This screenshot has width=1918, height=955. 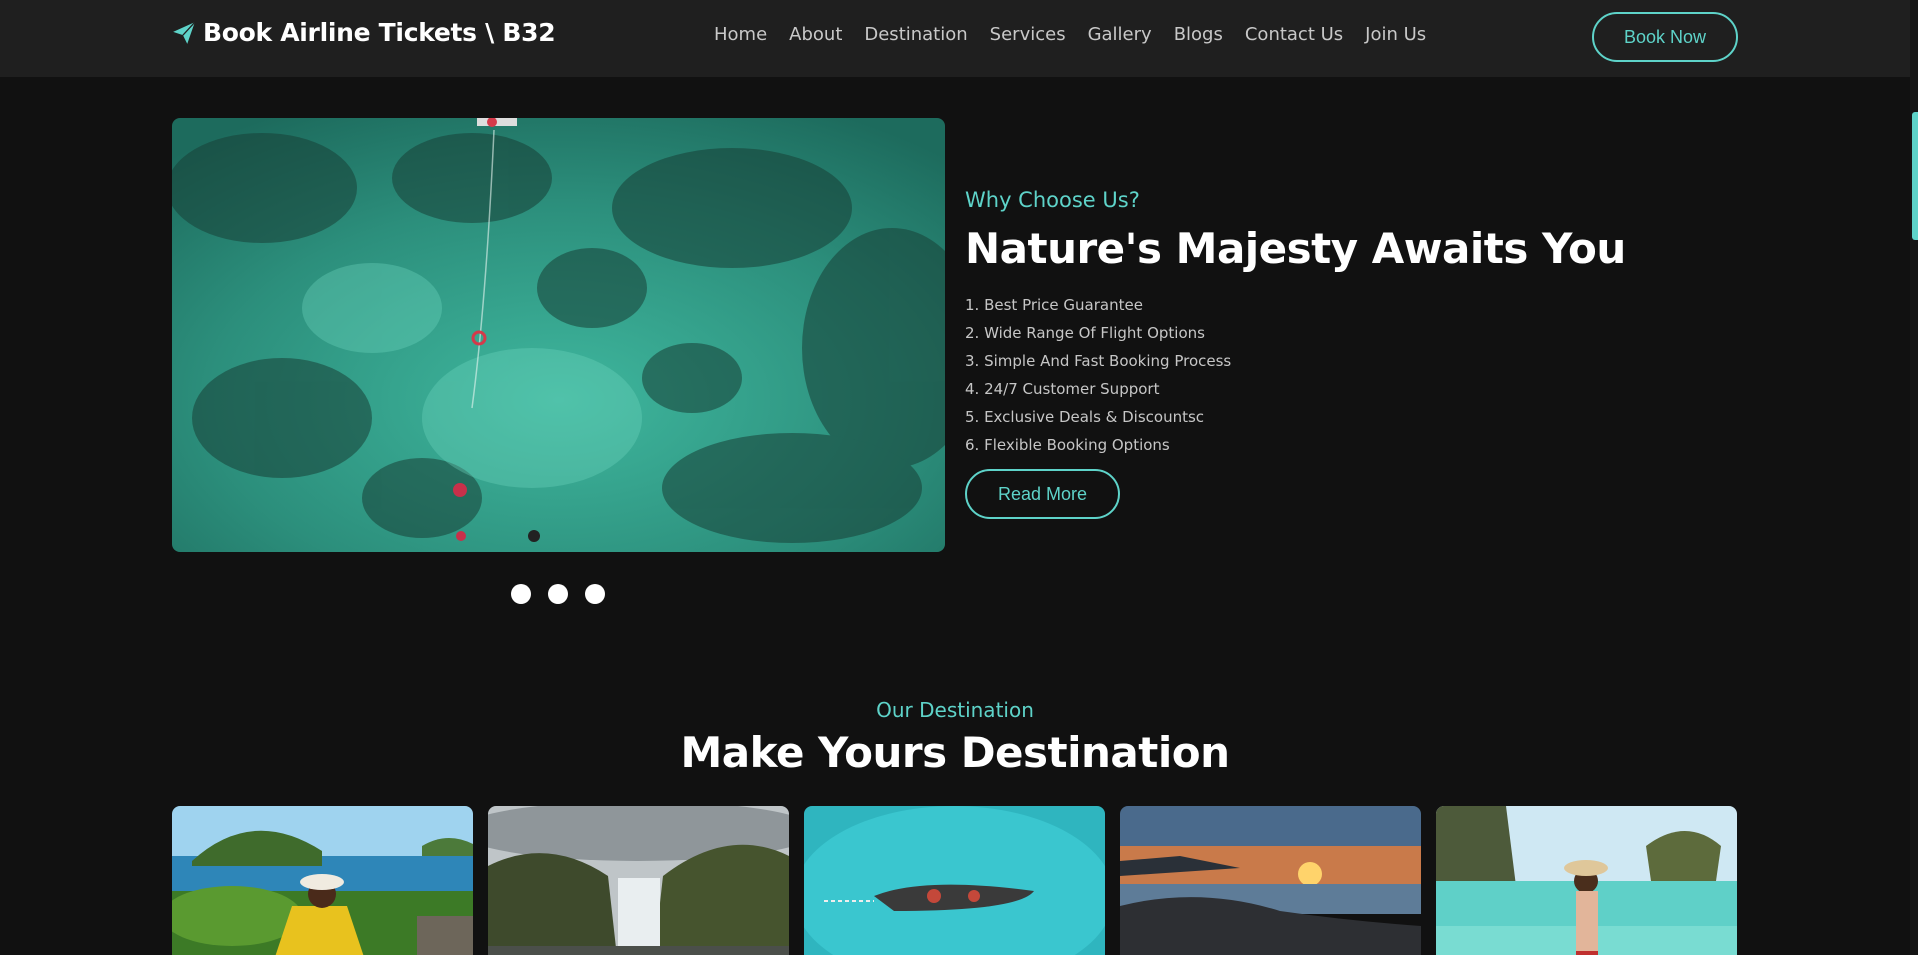 I want to click on nav-blogs: Blogs, so click(x=1198, y=34).